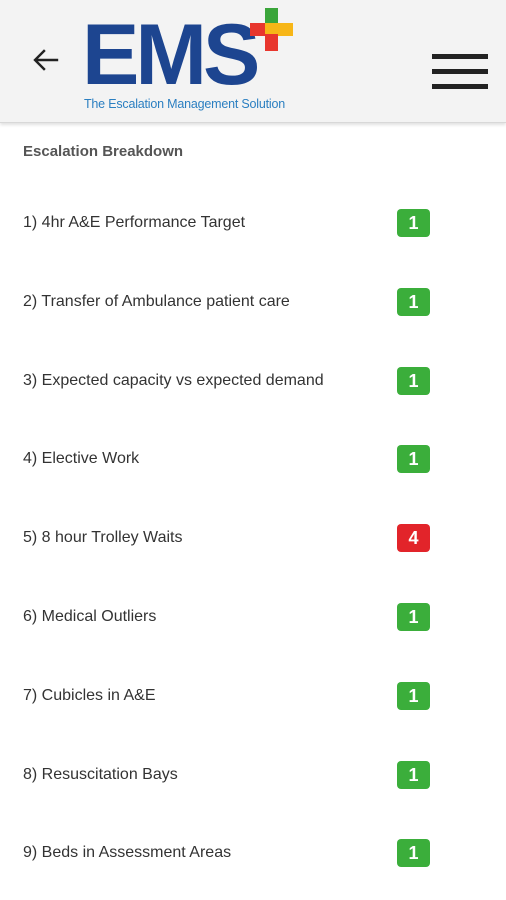 This screenshot has width=506, height=900. What do you see at coordinates (253, 223) in the screenshot?
I see `escalation-row: 1) 4hr A&E Performance Target 1` at bounding box center [253, 223].